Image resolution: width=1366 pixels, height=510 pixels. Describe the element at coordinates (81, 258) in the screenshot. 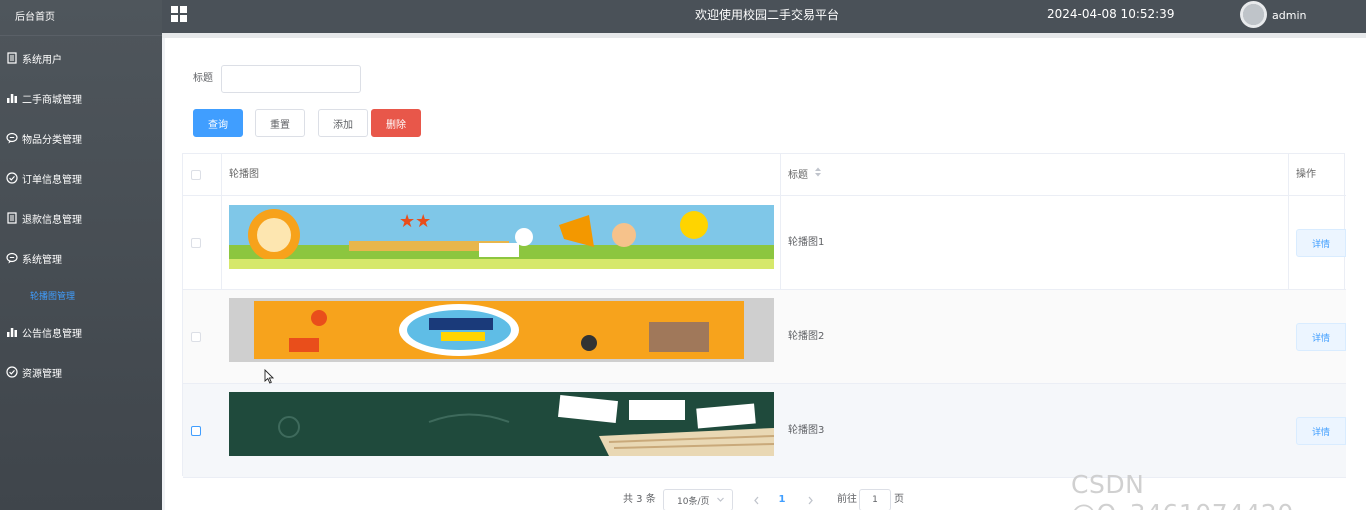

I see `sidebar-item-system-management: 系统管理` at that location.